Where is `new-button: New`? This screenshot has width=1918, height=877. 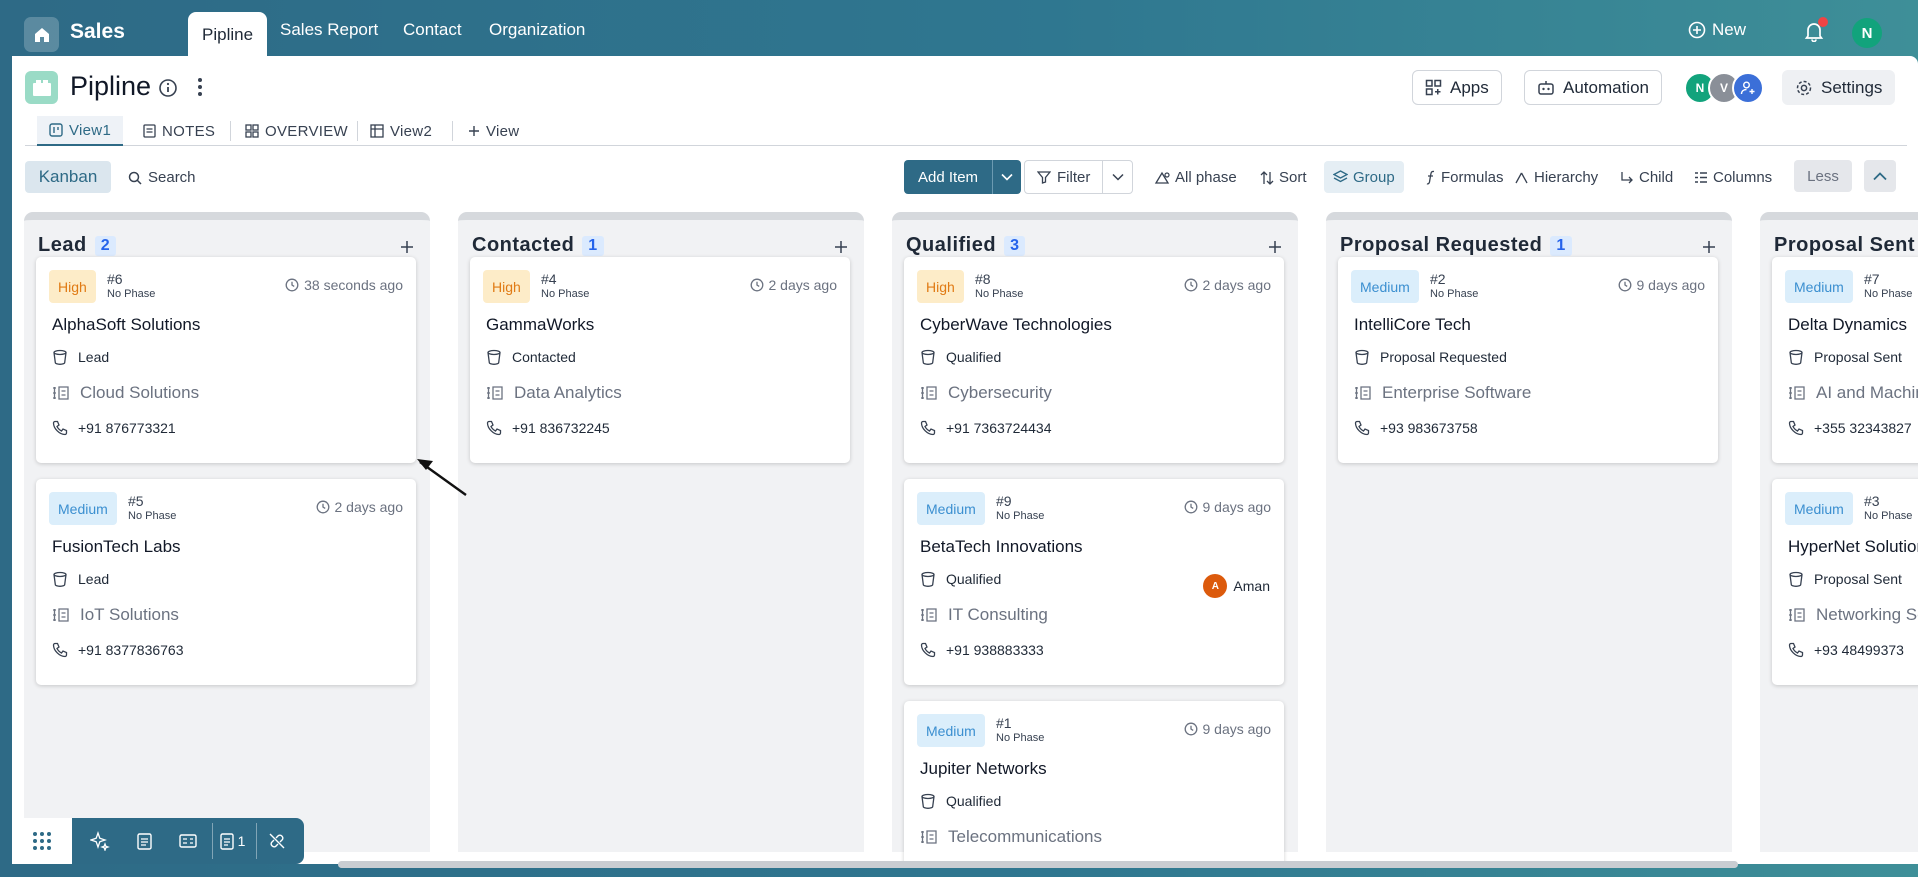
new-button: New is located at coordinates (1717, 30).